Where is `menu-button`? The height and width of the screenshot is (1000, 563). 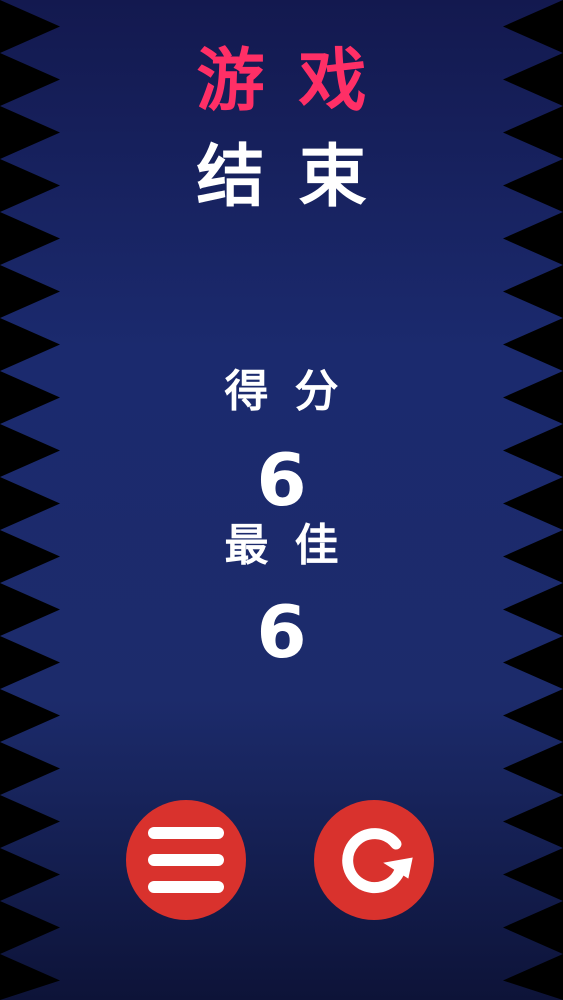
menu-button is located at coordinates (186, 860).